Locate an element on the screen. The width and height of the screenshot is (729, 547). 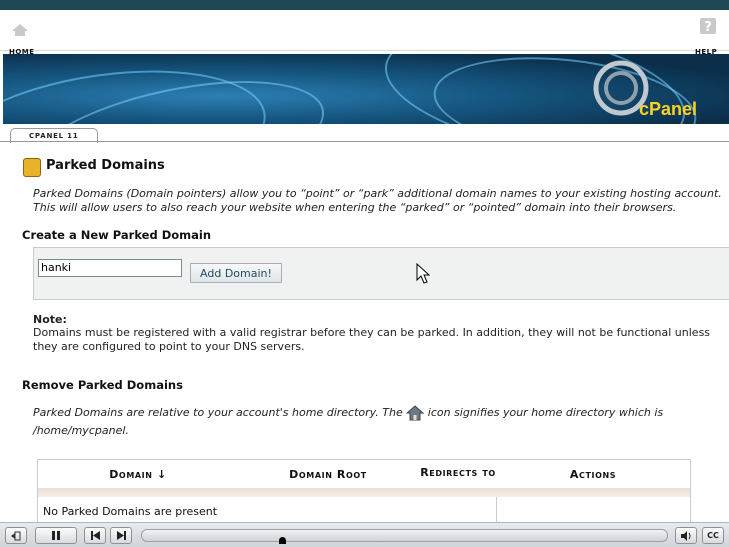
breadcrumb-bar: CPANEL 11 is located at coordinates (364, 133).